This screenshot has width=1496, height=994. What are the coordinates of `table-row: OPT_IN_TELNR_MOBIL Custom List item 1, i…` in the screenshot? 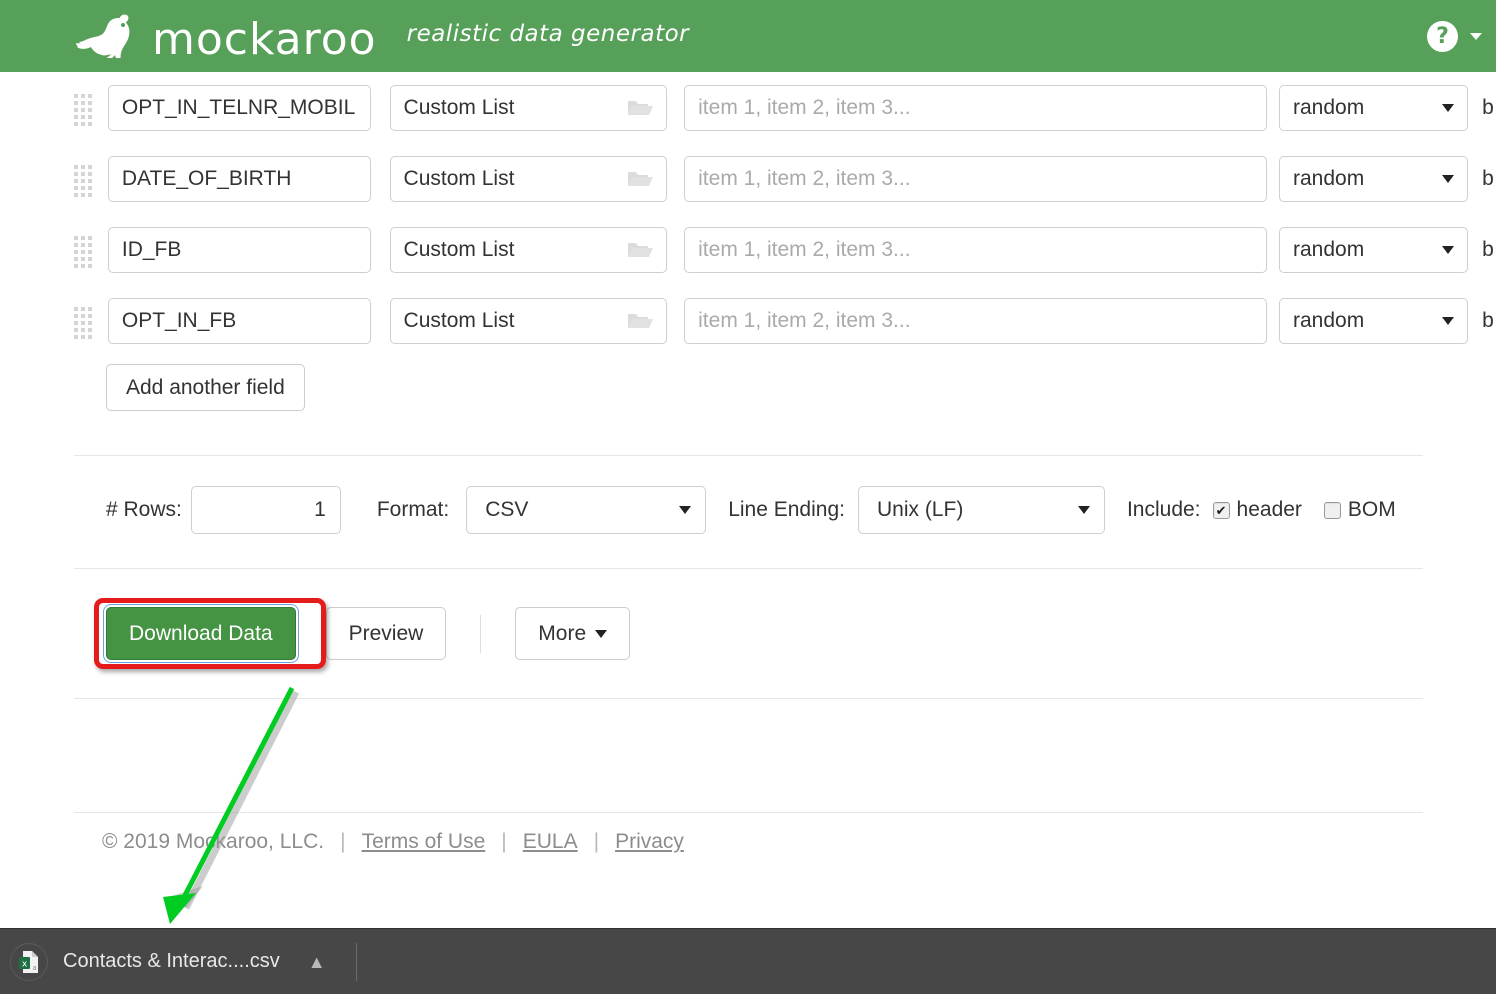 It's located at (748, 107).